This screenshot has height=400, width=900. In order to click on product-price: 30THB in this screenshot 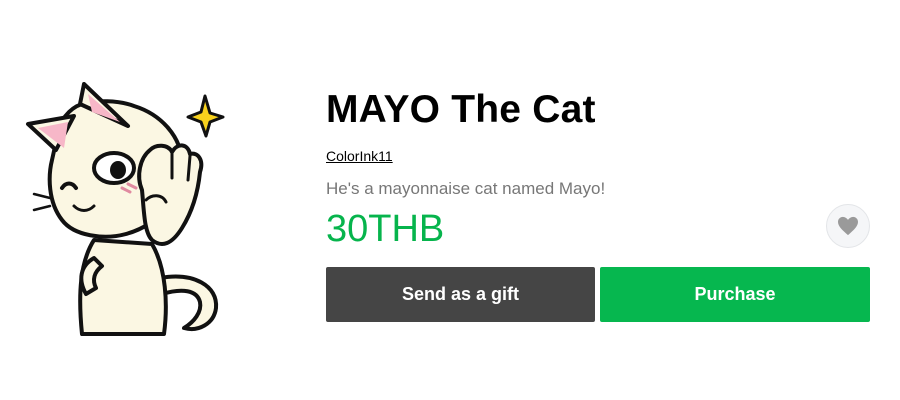, I will do `click(385, 229)`.